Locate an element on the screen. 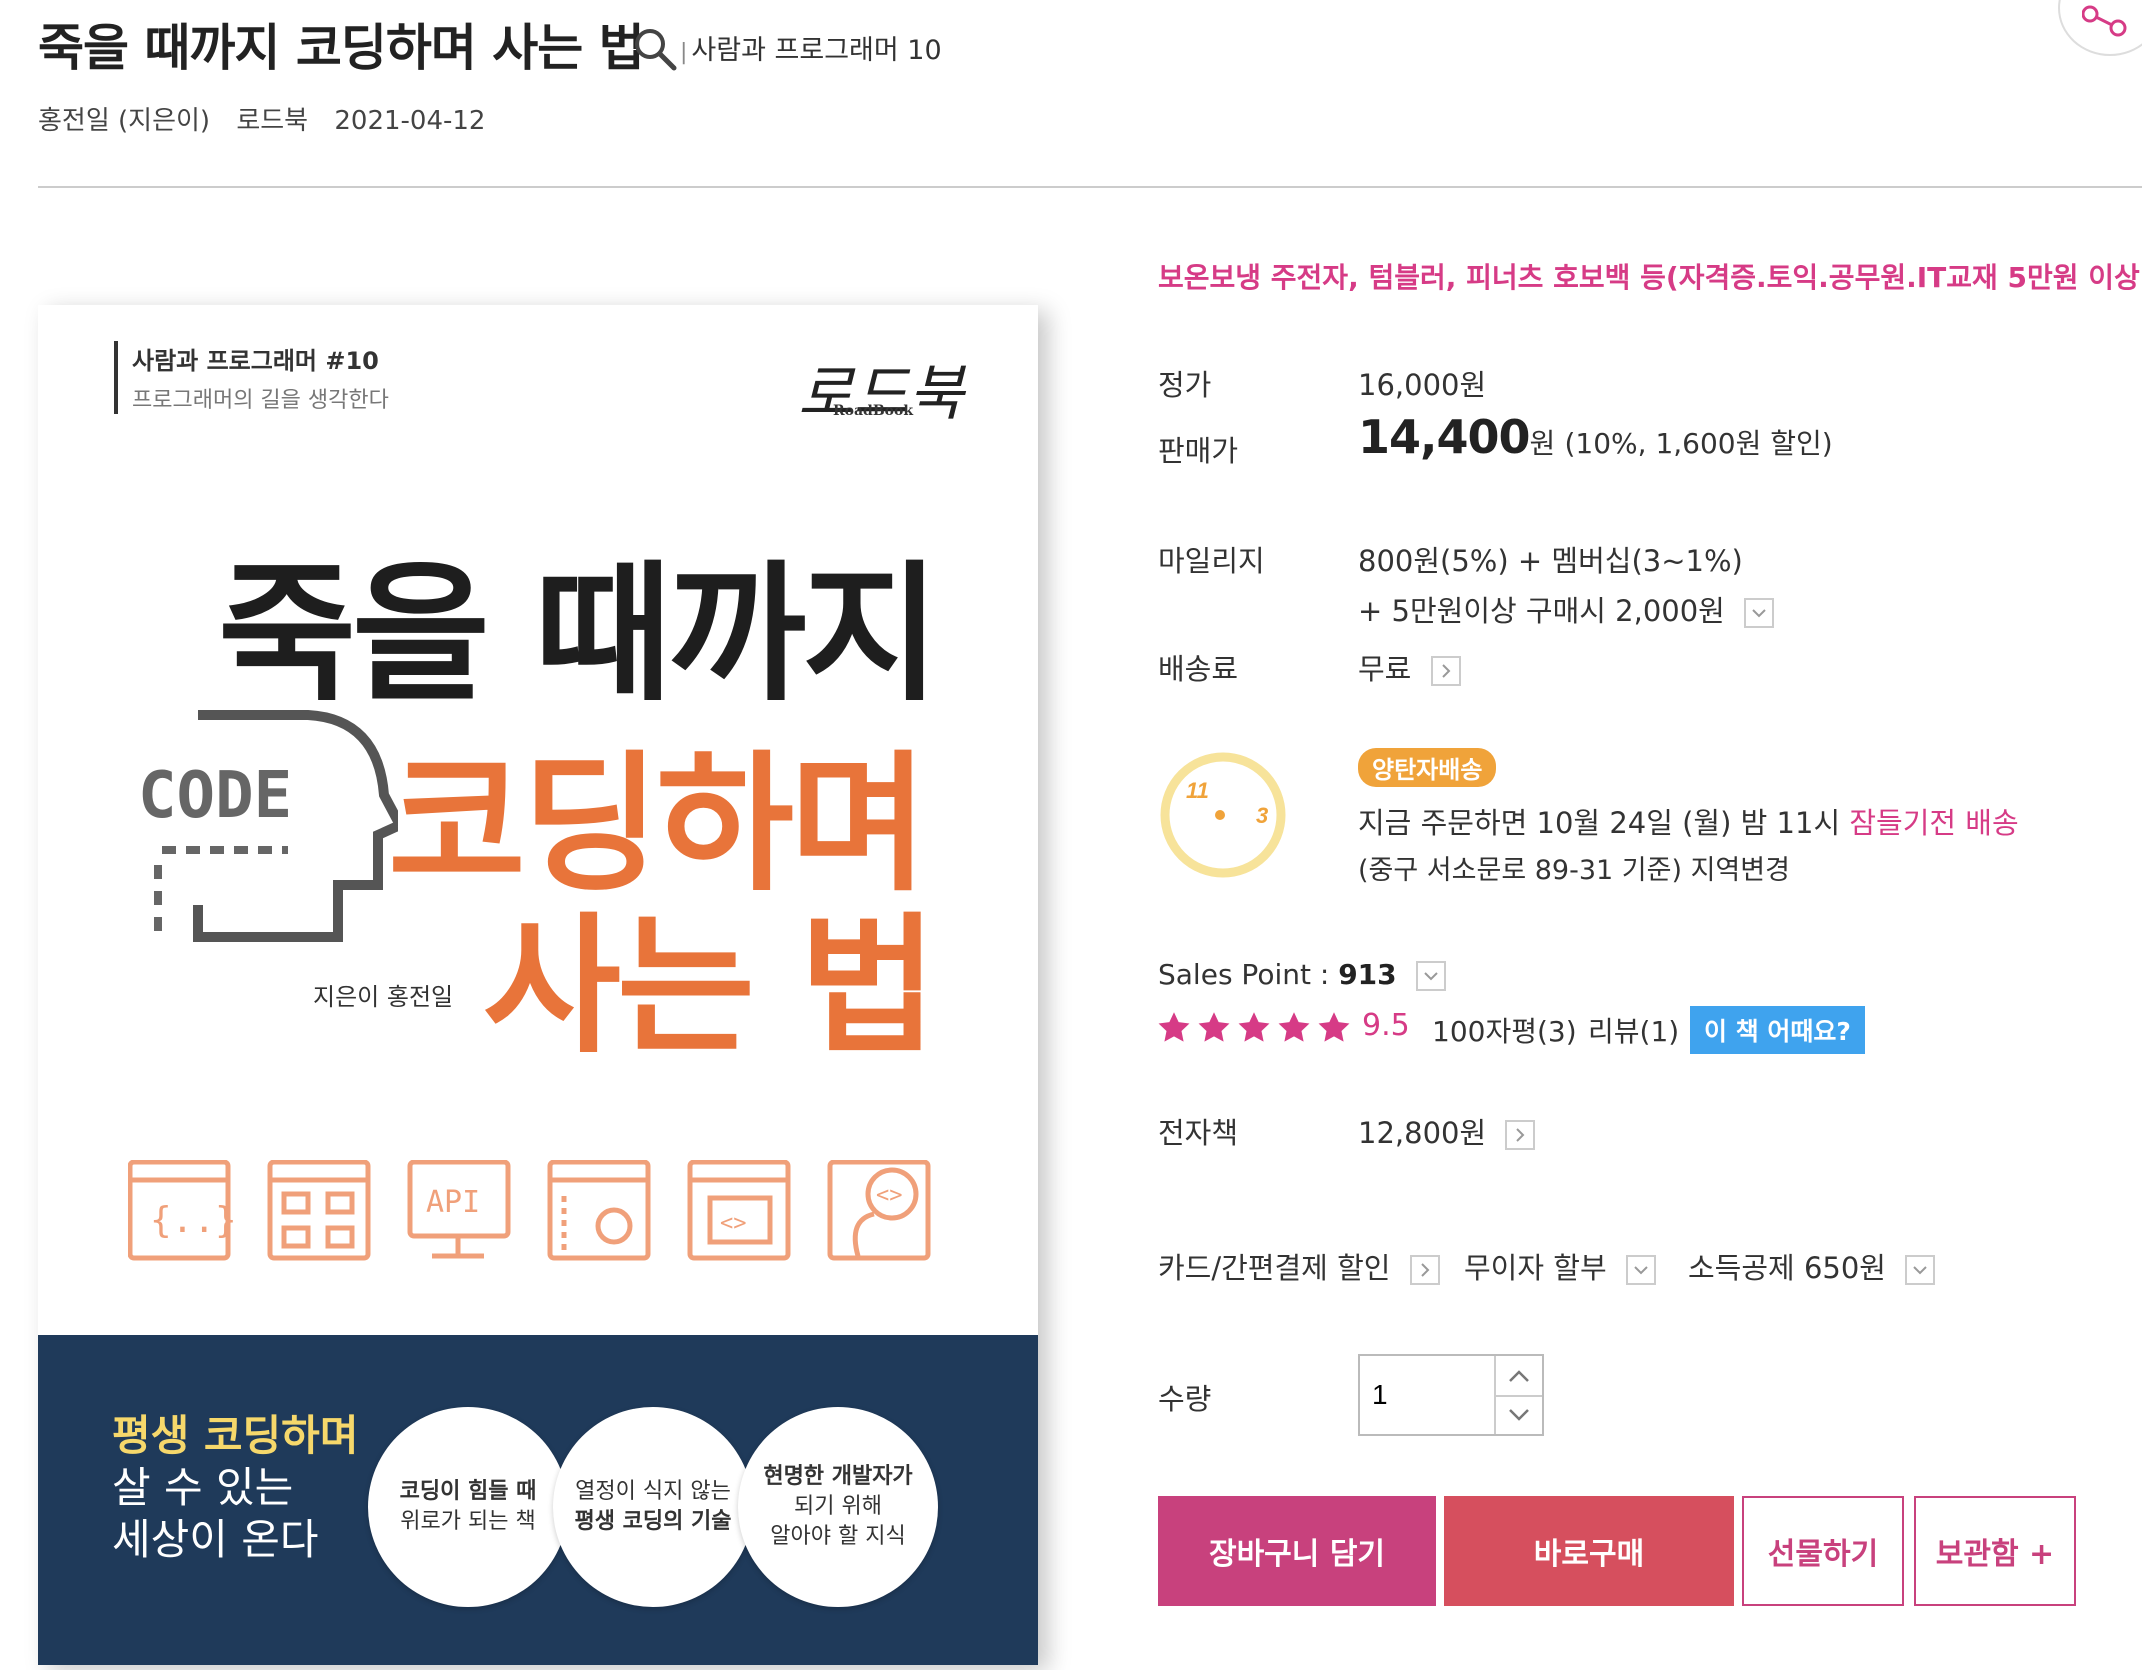  quantity-spinner is located at coordinates (1518, 1395).